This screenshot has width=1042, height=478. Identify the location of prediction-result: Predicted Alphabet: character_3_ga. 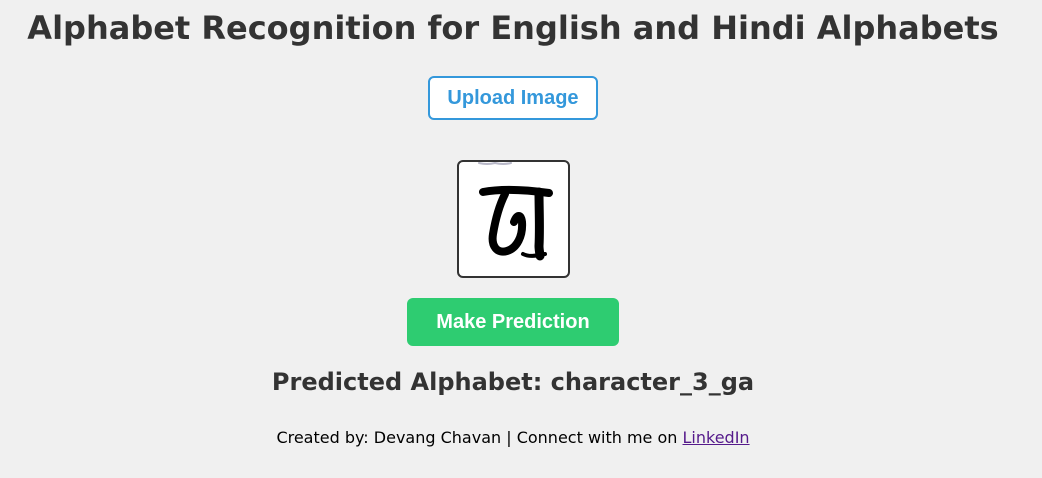
(513, 382).